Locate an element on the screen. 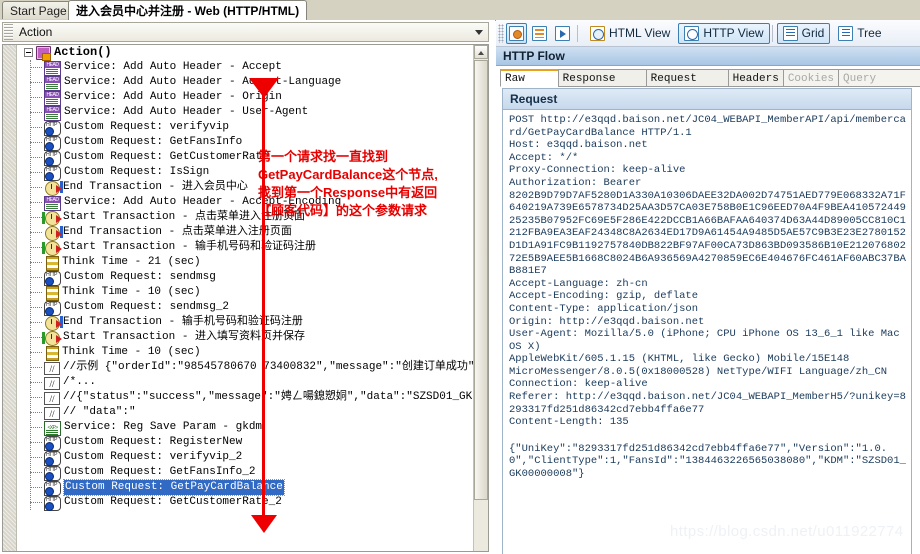 This screenshot has height=554, width=920. step-snapshot-button is located at coordinates (539, 33).